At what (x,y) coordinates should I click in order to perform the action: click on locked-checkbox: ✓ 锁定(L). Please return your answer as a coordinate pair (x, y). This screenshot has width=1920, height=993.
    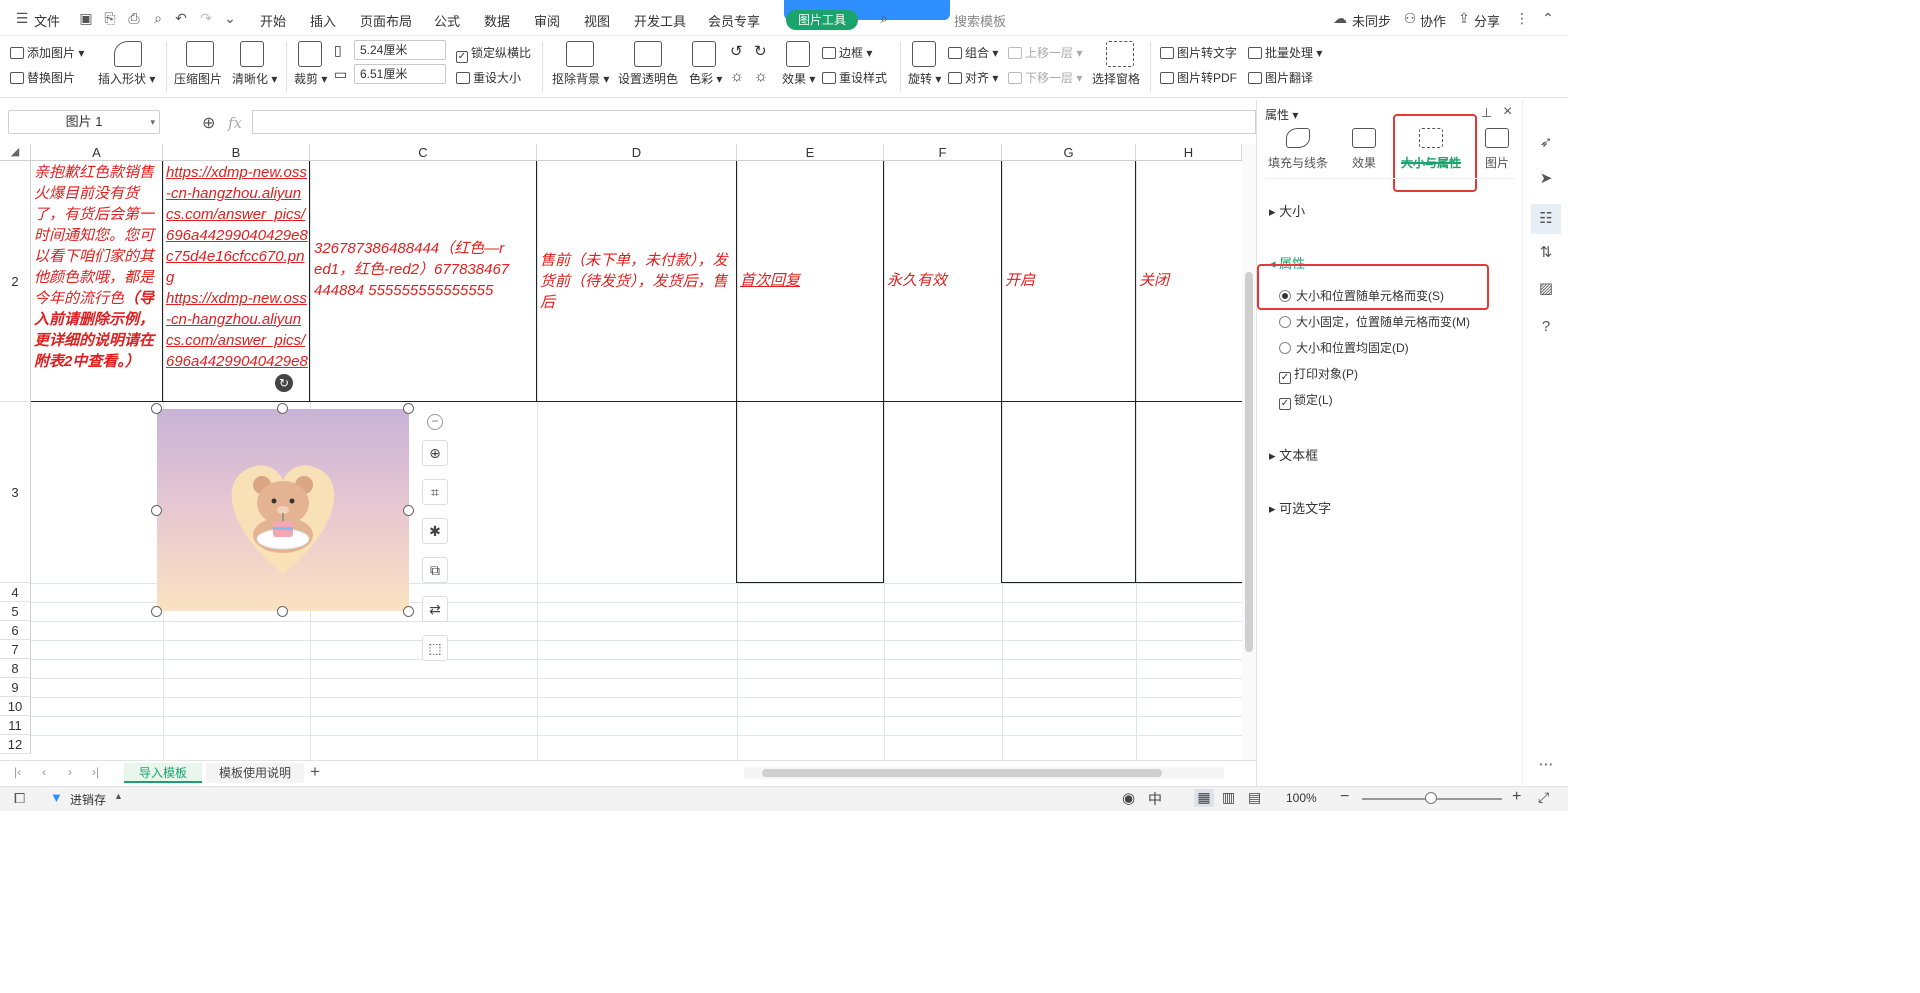
    Looking at the image, I should click on (1306, 400).